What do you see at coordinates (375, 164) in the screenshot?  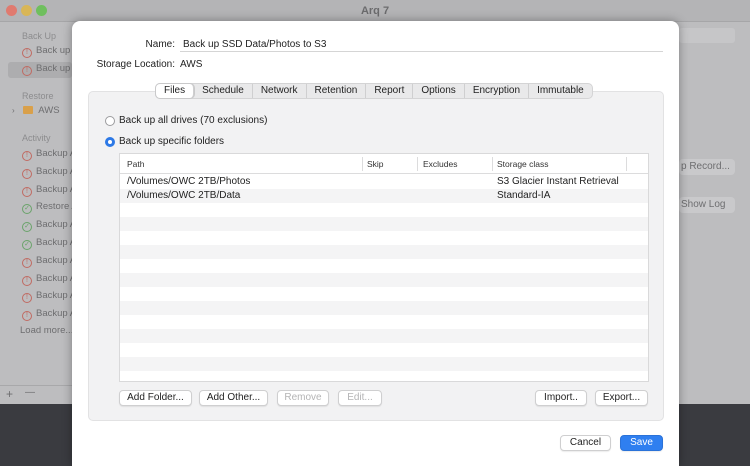 I see `column-header-skip: Skip` at bounding box center [375, 164].